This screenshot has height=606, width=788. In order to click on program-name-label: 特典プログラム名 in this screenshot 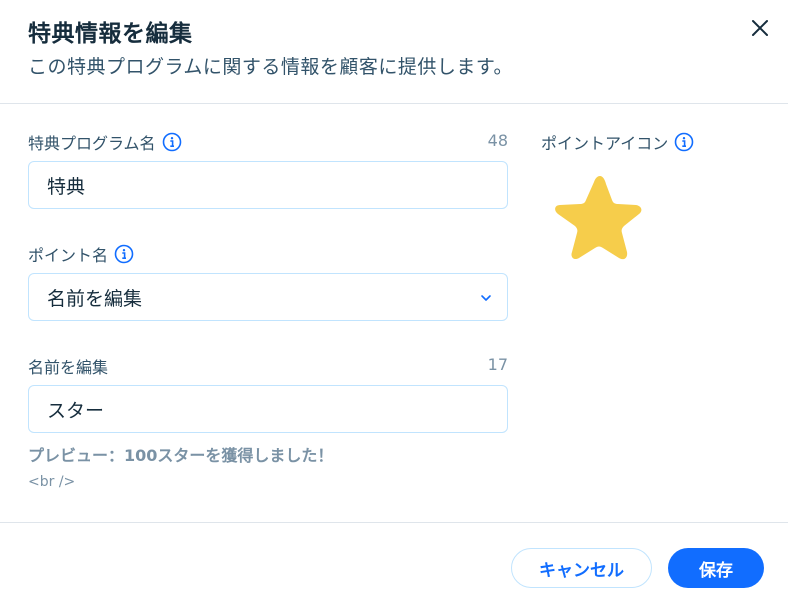, I will do `click(105, 142)`.